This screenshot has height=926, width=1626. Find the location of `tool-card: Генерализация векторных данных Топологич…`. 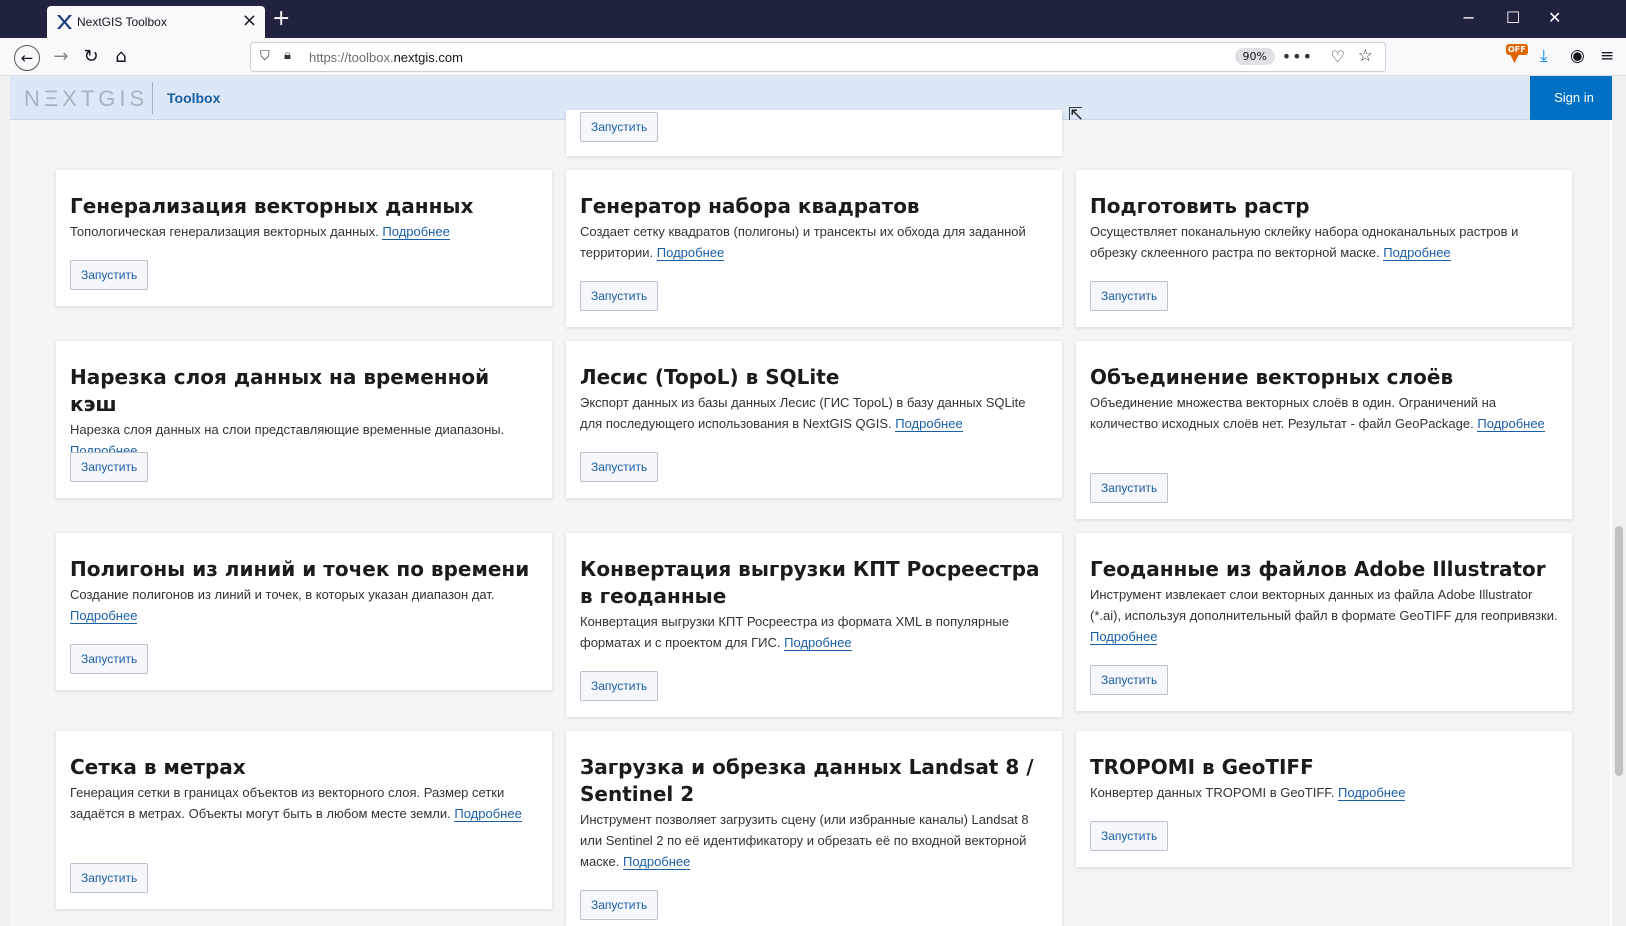

tool-card: Генерализация векторных данных Топологич… is located at coordinates (304, 238).